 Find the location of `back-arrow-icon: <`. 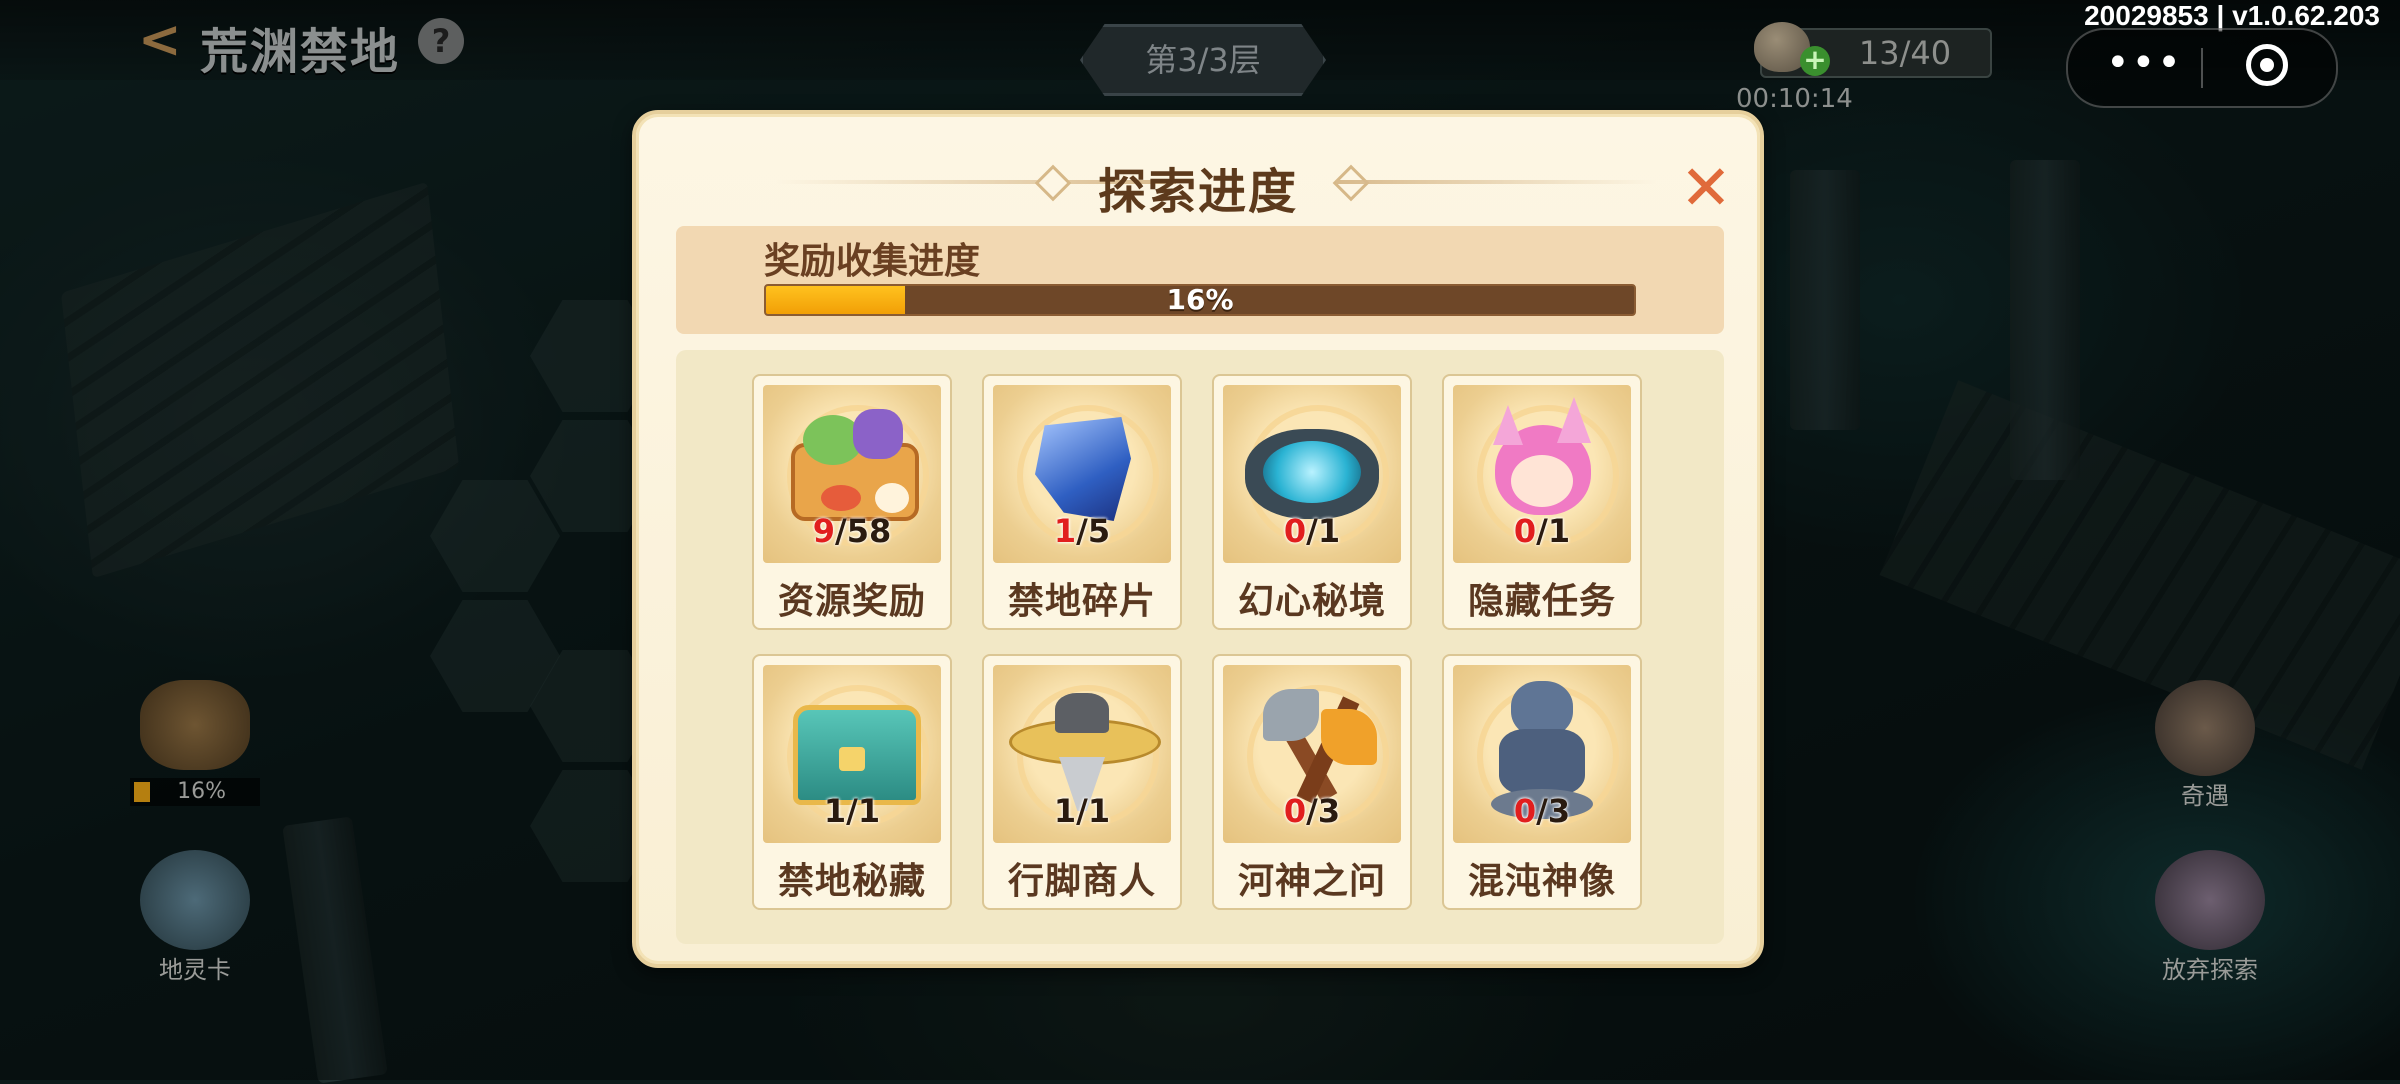

back-arrow-icon: < is located at coordinates (163, 40).